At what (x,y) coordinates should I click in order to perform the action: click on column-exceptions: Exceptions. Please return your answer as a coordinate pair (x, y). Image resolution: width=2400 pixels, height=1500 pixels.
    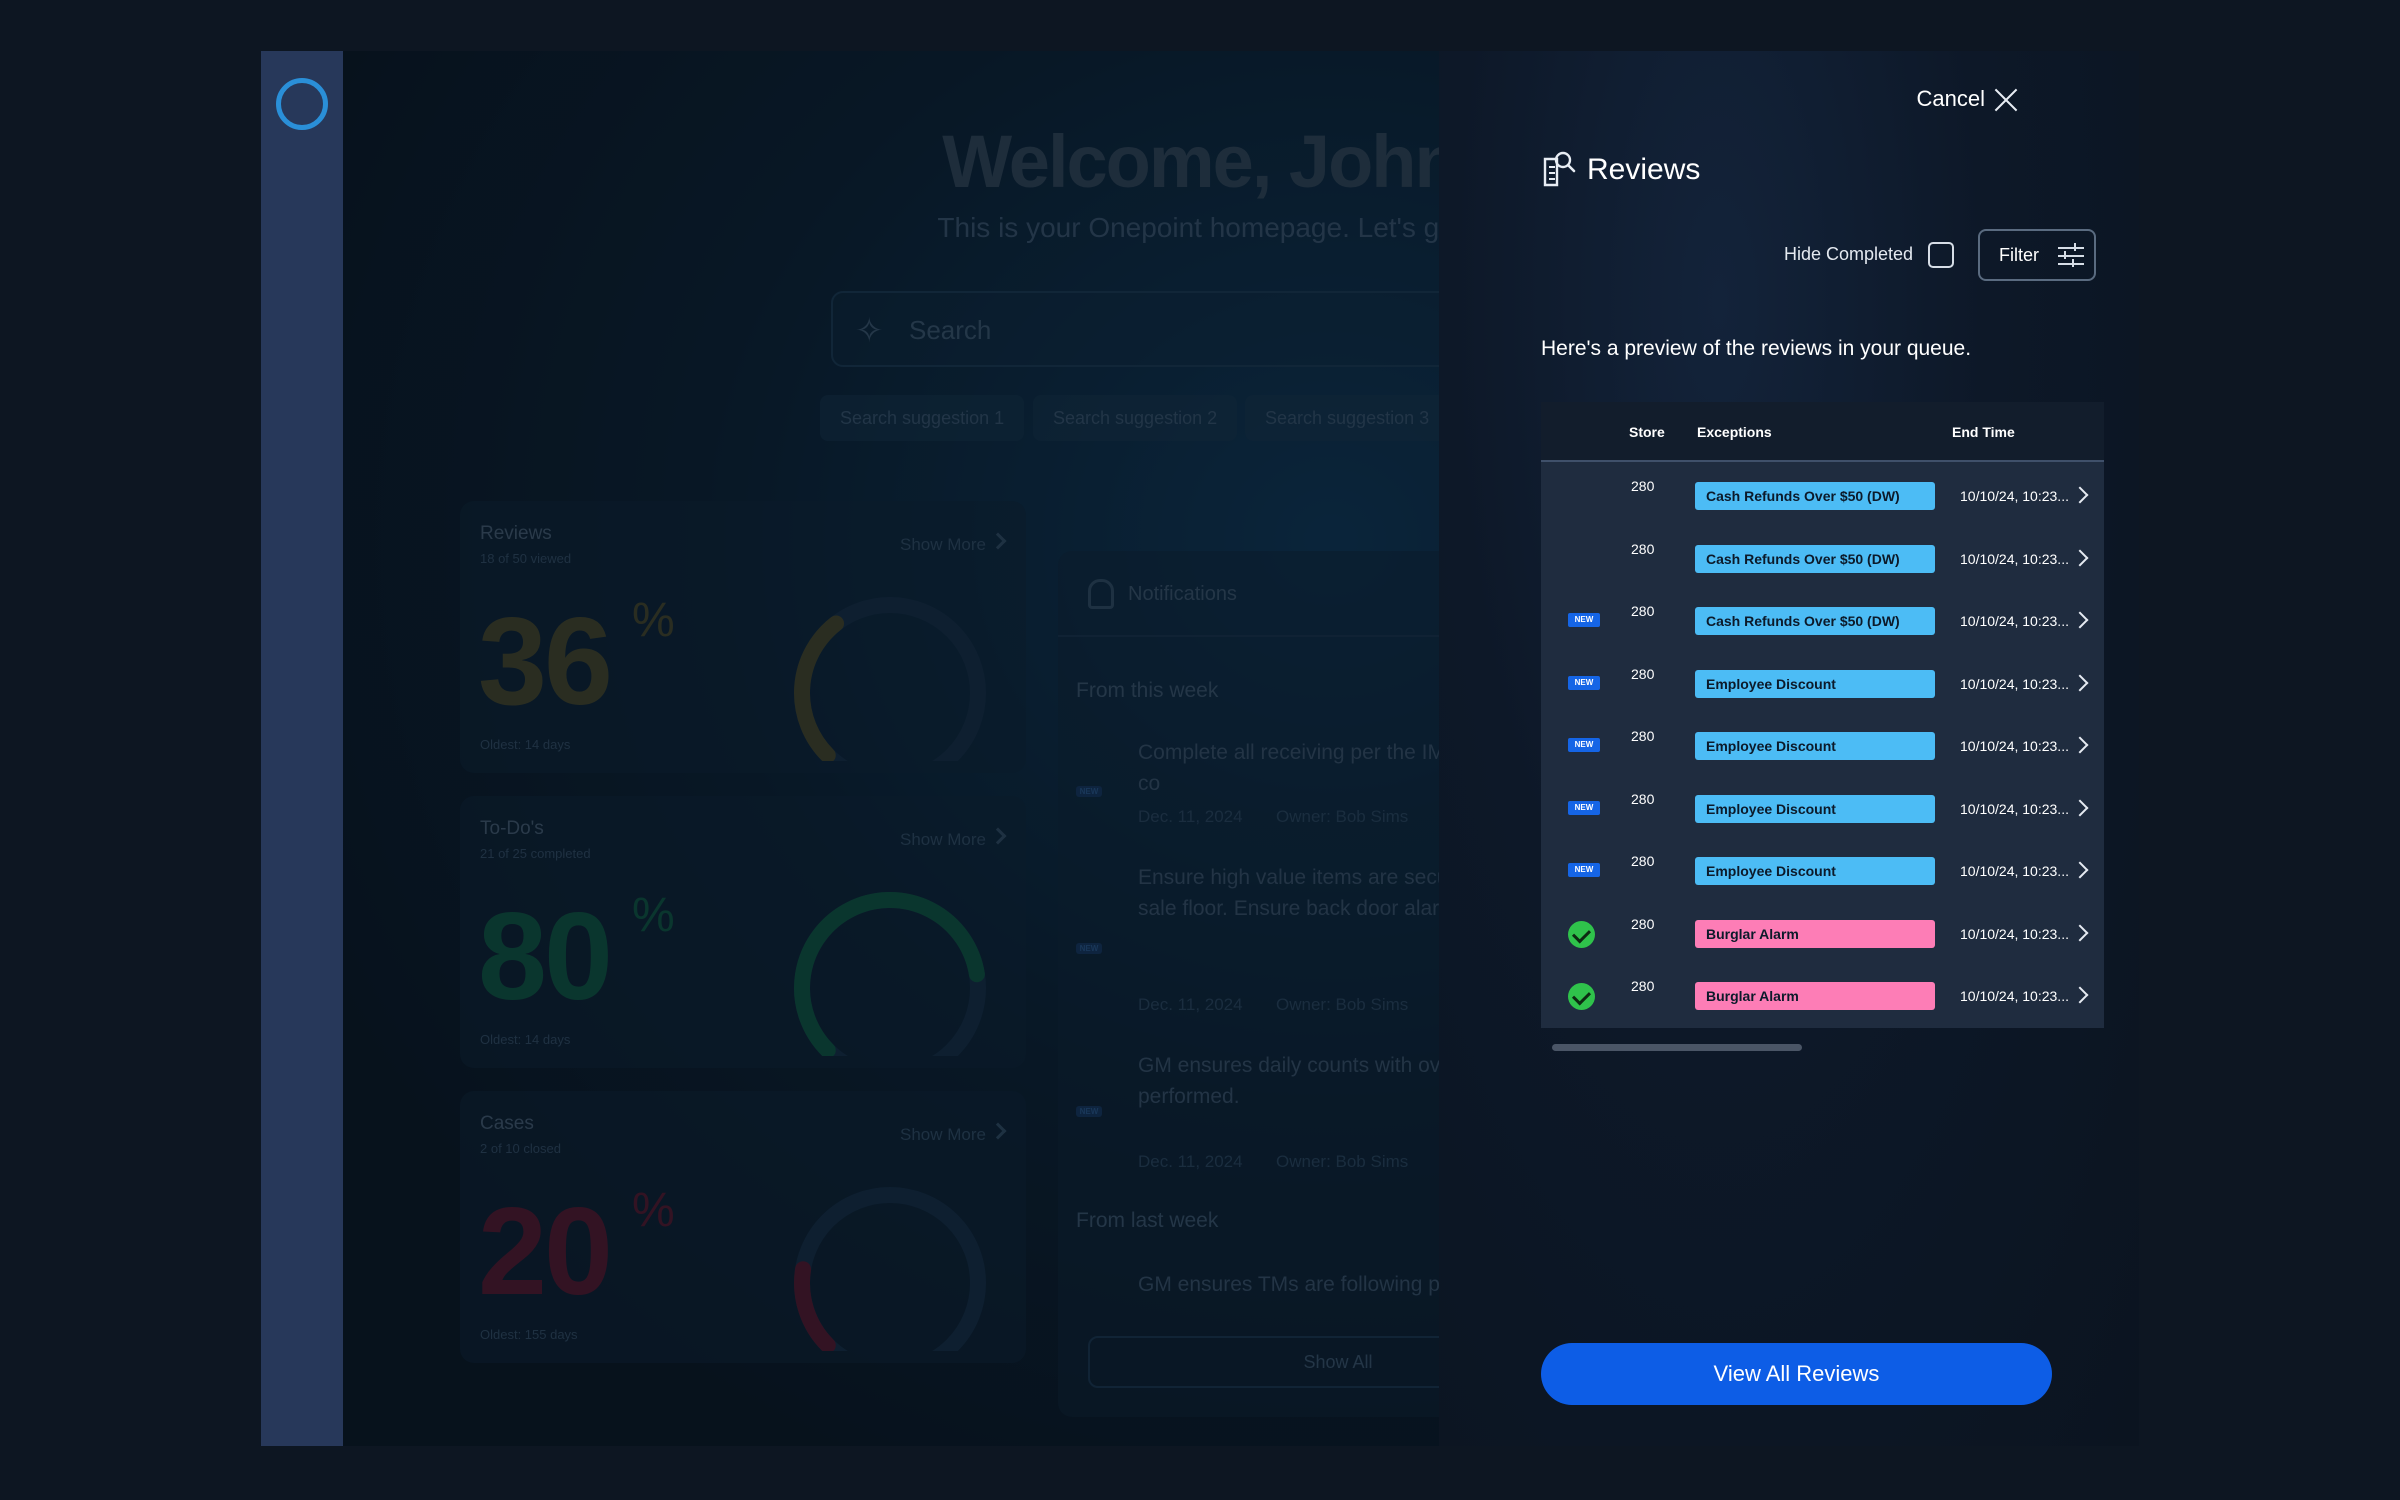
    Looking at the image, I should click on (1734, 432).